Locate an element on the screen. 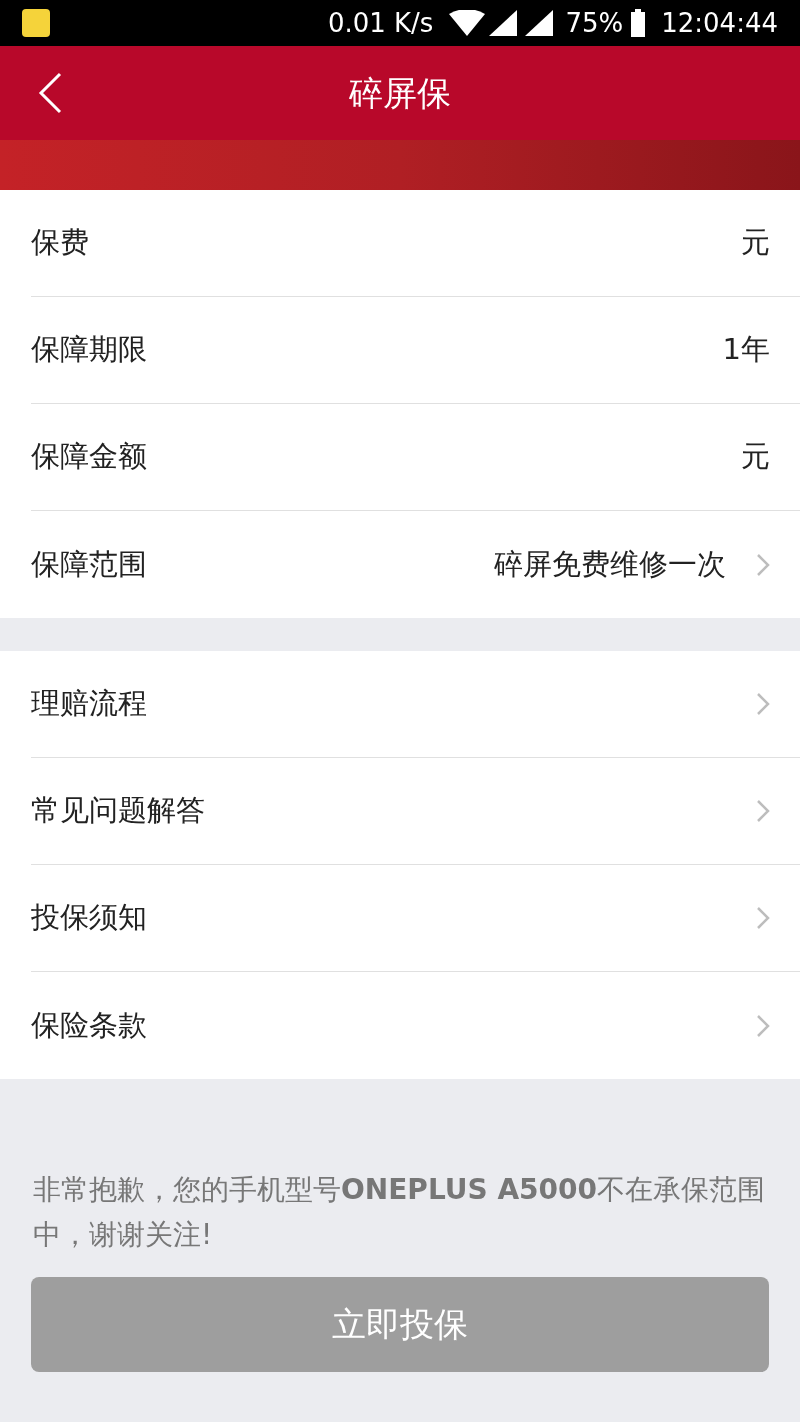  row-value: 1年 is located at coordinates (746, 350).